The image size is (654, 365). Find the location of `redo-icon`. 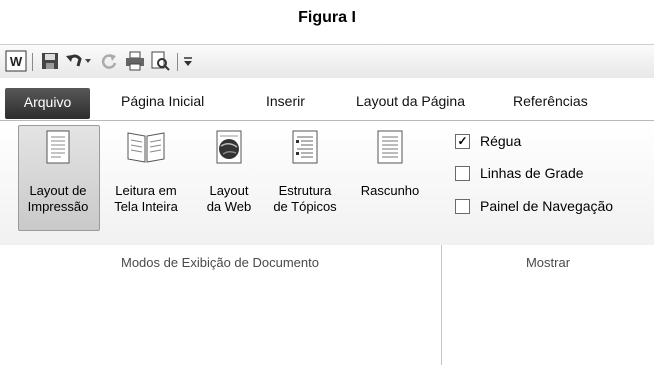

redo-icon is located at coordinates (110, 61).